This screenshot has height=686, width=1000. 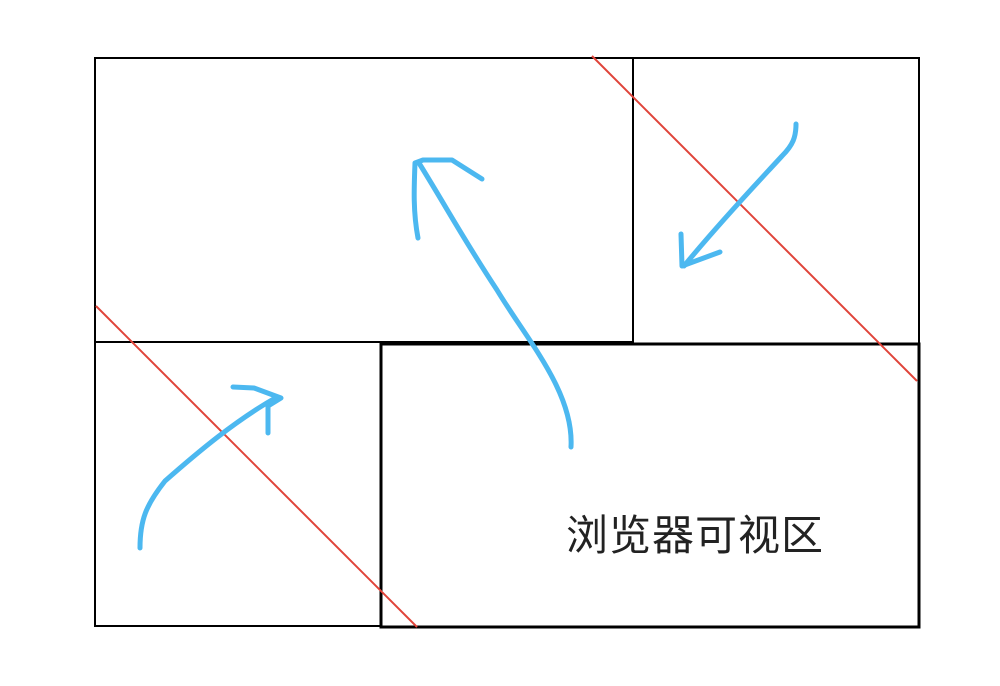 I want to click on arrow-into-top-right, so click(x=738, y=195).